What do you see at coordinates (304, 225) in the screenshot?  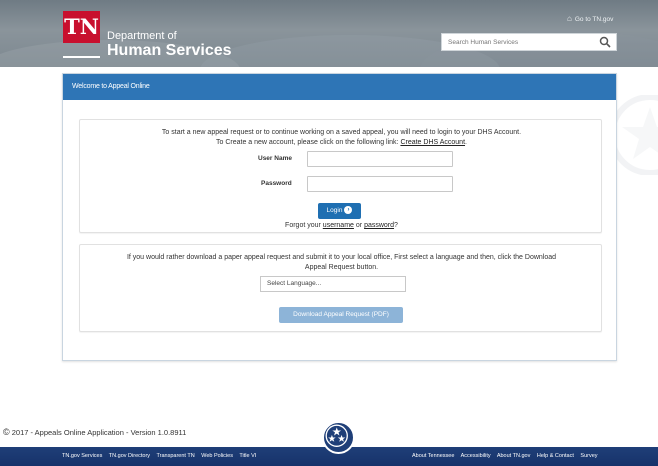 I see `forgot-prefix: Forgot your` at bounding box center [304, 225].